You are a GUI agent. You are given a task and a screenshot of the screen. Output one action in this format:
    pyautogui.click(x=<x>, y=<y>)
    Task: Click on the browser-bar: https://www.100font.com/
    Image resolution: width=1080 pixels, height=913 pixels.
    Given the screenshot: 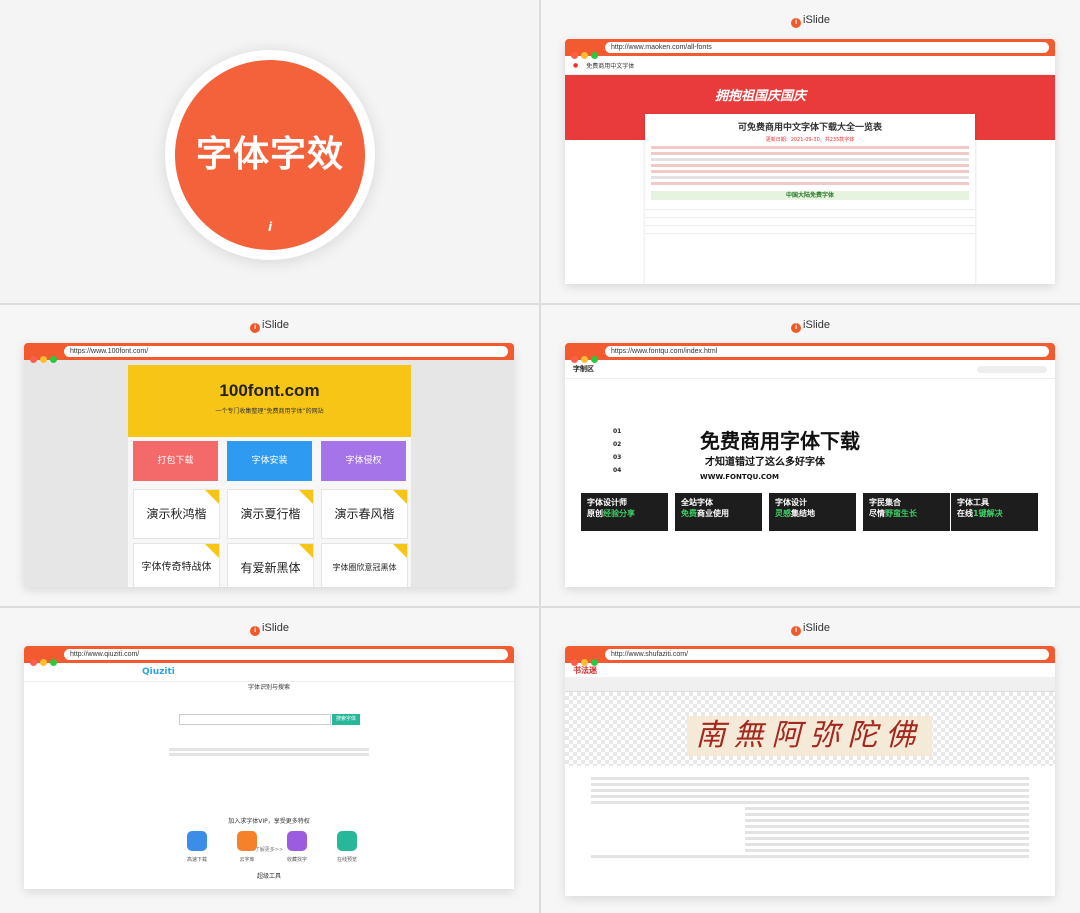 What is the action you would take?
    pyautogui.click(x=269, y=353)
    